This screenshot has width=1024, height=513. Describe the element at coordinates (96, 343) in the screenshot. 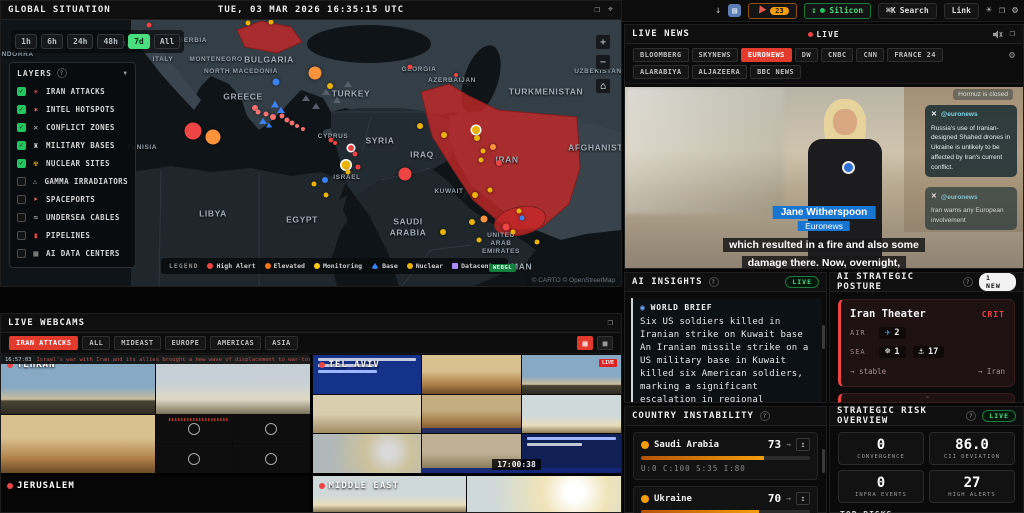

I see `webcam-filter-all: ALL` at that location.